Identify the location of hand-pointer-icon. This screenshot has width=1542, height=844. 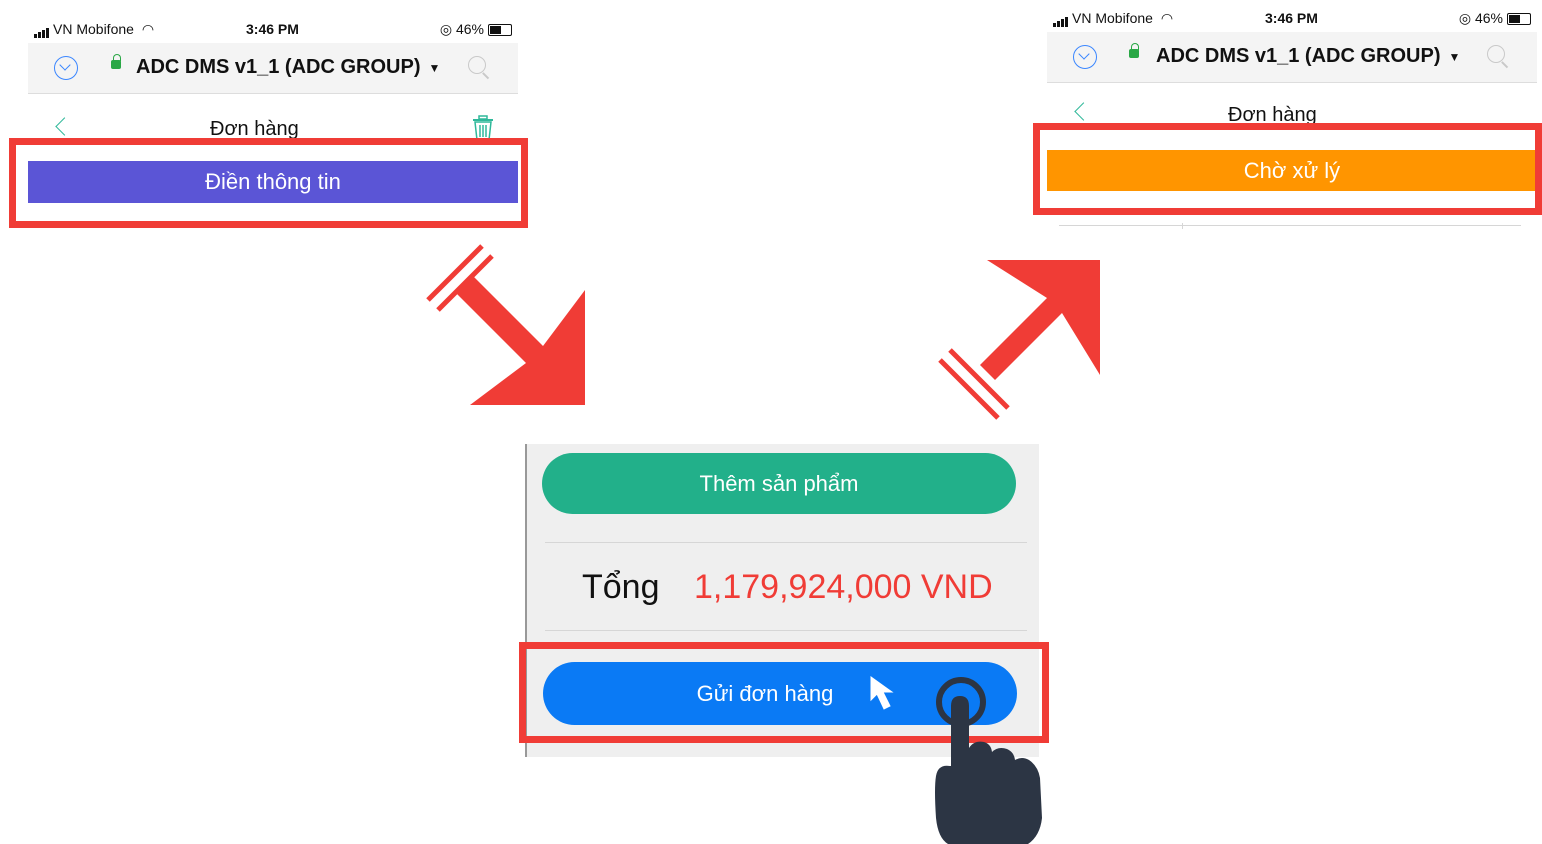
(988, 760).